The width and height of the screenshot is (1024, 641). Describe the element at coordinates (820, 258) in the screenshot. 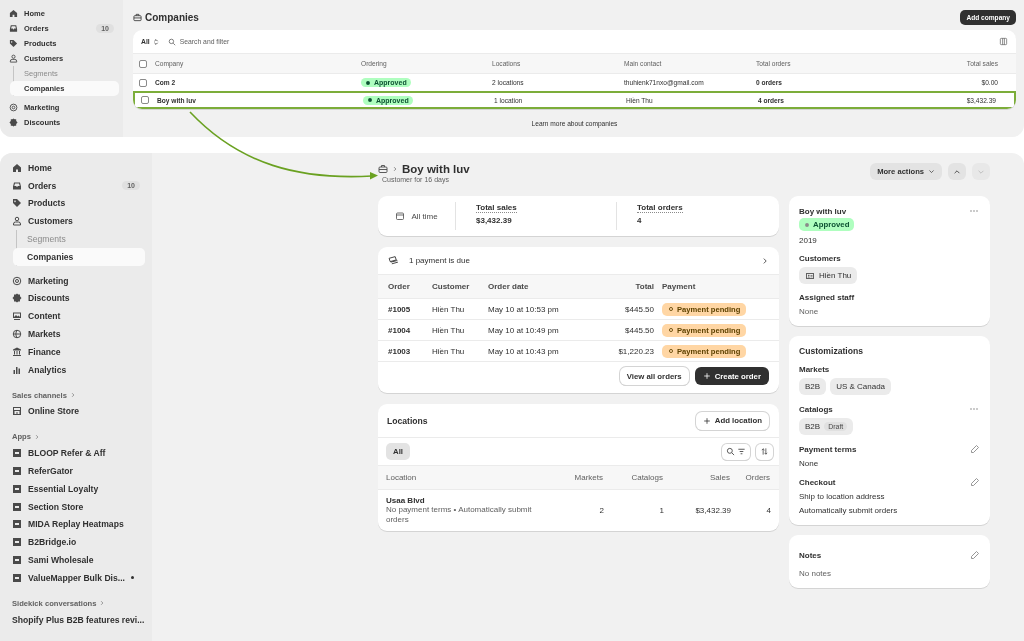

I see `section-label: Customers` at that location.